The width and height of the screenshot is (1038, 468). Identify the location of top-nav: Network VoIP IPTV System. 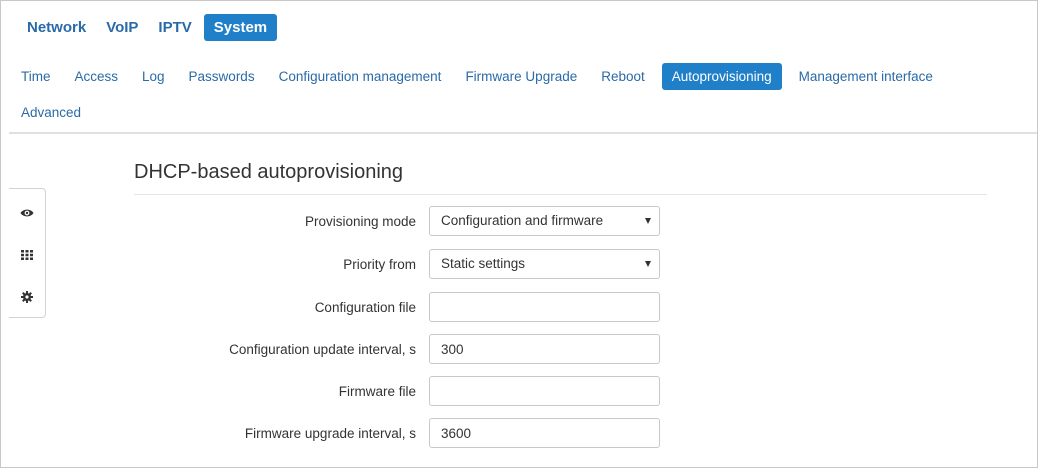
(150, 27).